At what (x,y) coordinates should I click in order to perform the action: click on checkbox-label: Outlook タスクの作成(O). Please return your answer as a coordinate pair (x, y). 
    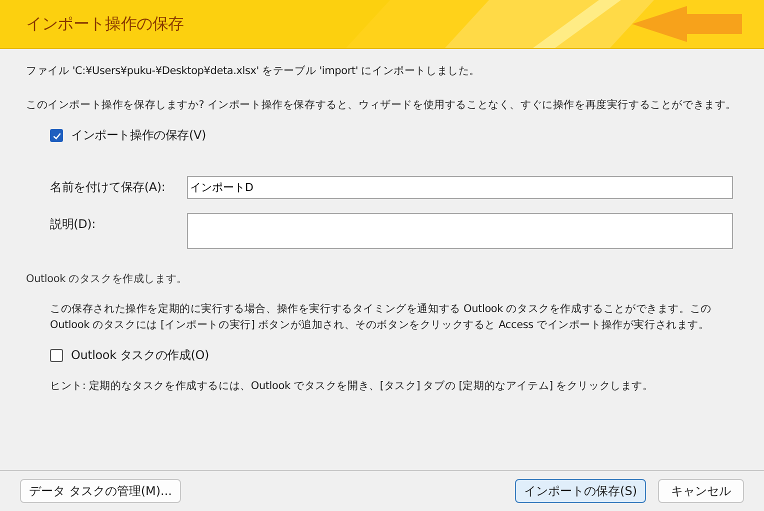
    Looking at the image, I should click on (140, 355).